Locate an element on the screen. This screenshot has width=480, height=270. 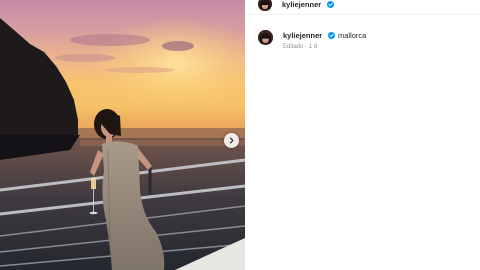
post-meta: Editado · 1 d is located at coordinates (300, 47).